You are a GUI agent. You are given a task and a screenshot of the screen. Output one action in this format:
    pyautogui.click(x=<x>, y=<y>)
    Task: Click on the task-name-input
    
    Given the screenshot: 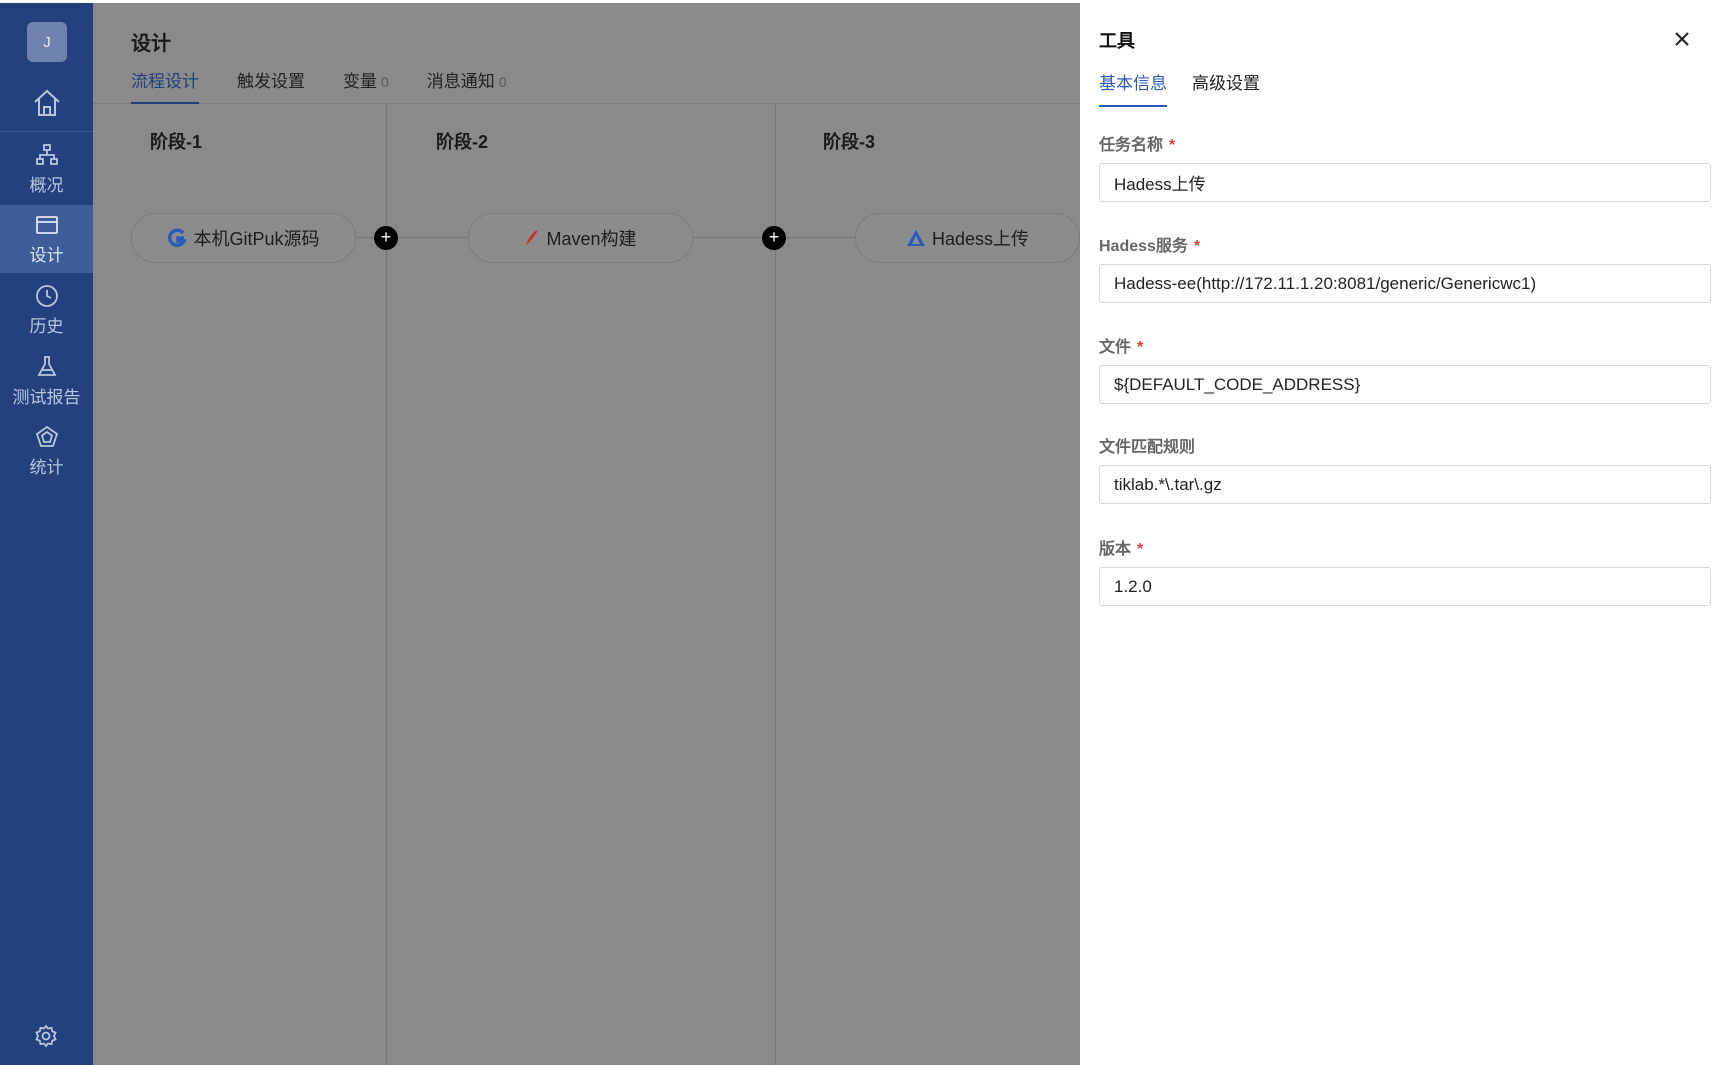 What is the action you would take?
    pyautogui.click(x=1405, y=182)
    